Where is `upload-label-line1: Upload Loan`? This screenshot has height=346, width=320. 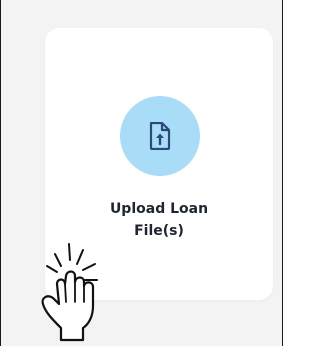 upload-label-line1: Upload Loan is located at coordinates (159, 209).